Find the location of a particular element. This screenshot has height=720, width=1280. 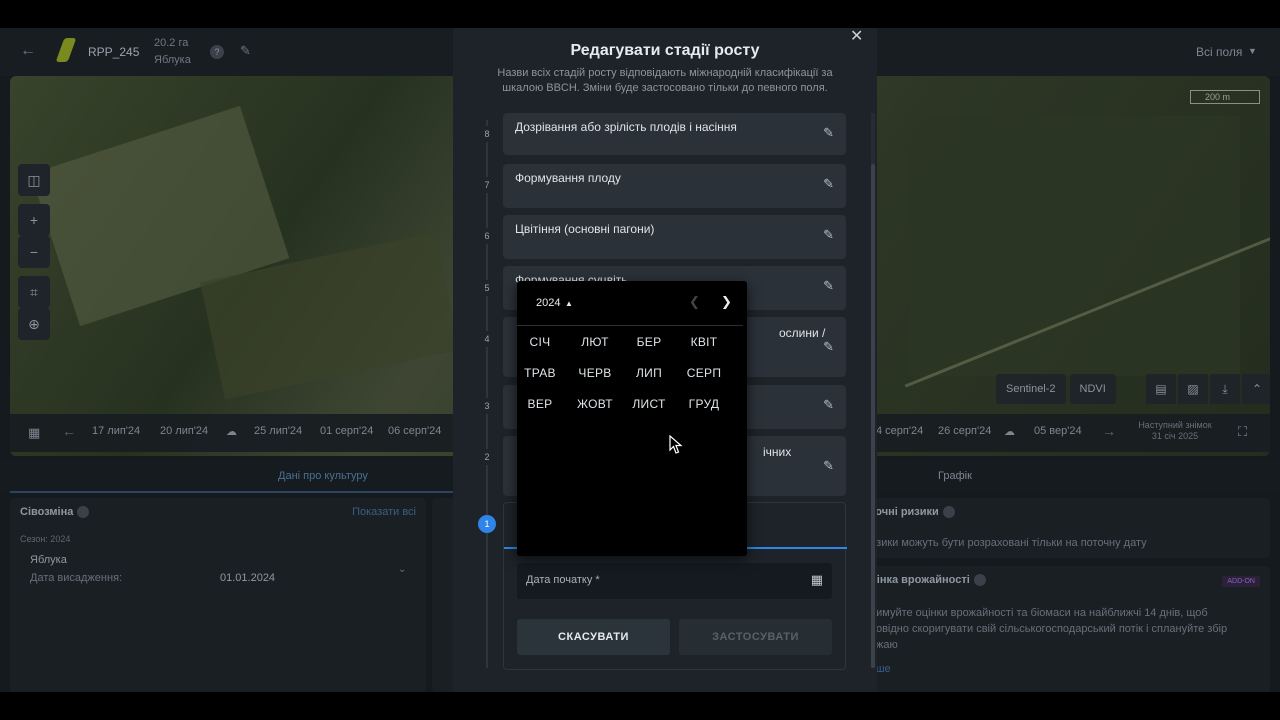

chevron-down-icon: ⌄ is located at coordinates (402, 569).